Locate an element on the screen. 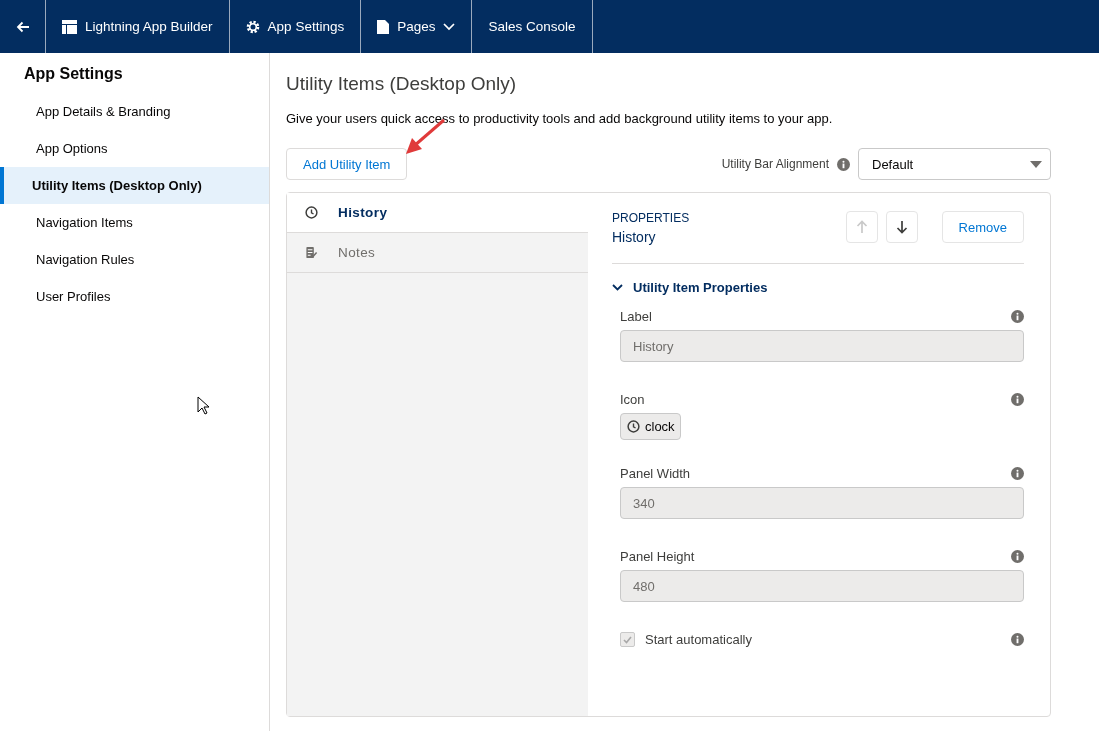 The height and width of the screenshot is (731, 1099). page-description: Give your users quick access to productivity tools and add background utility items to your app. is located at coordinates (560, 118).